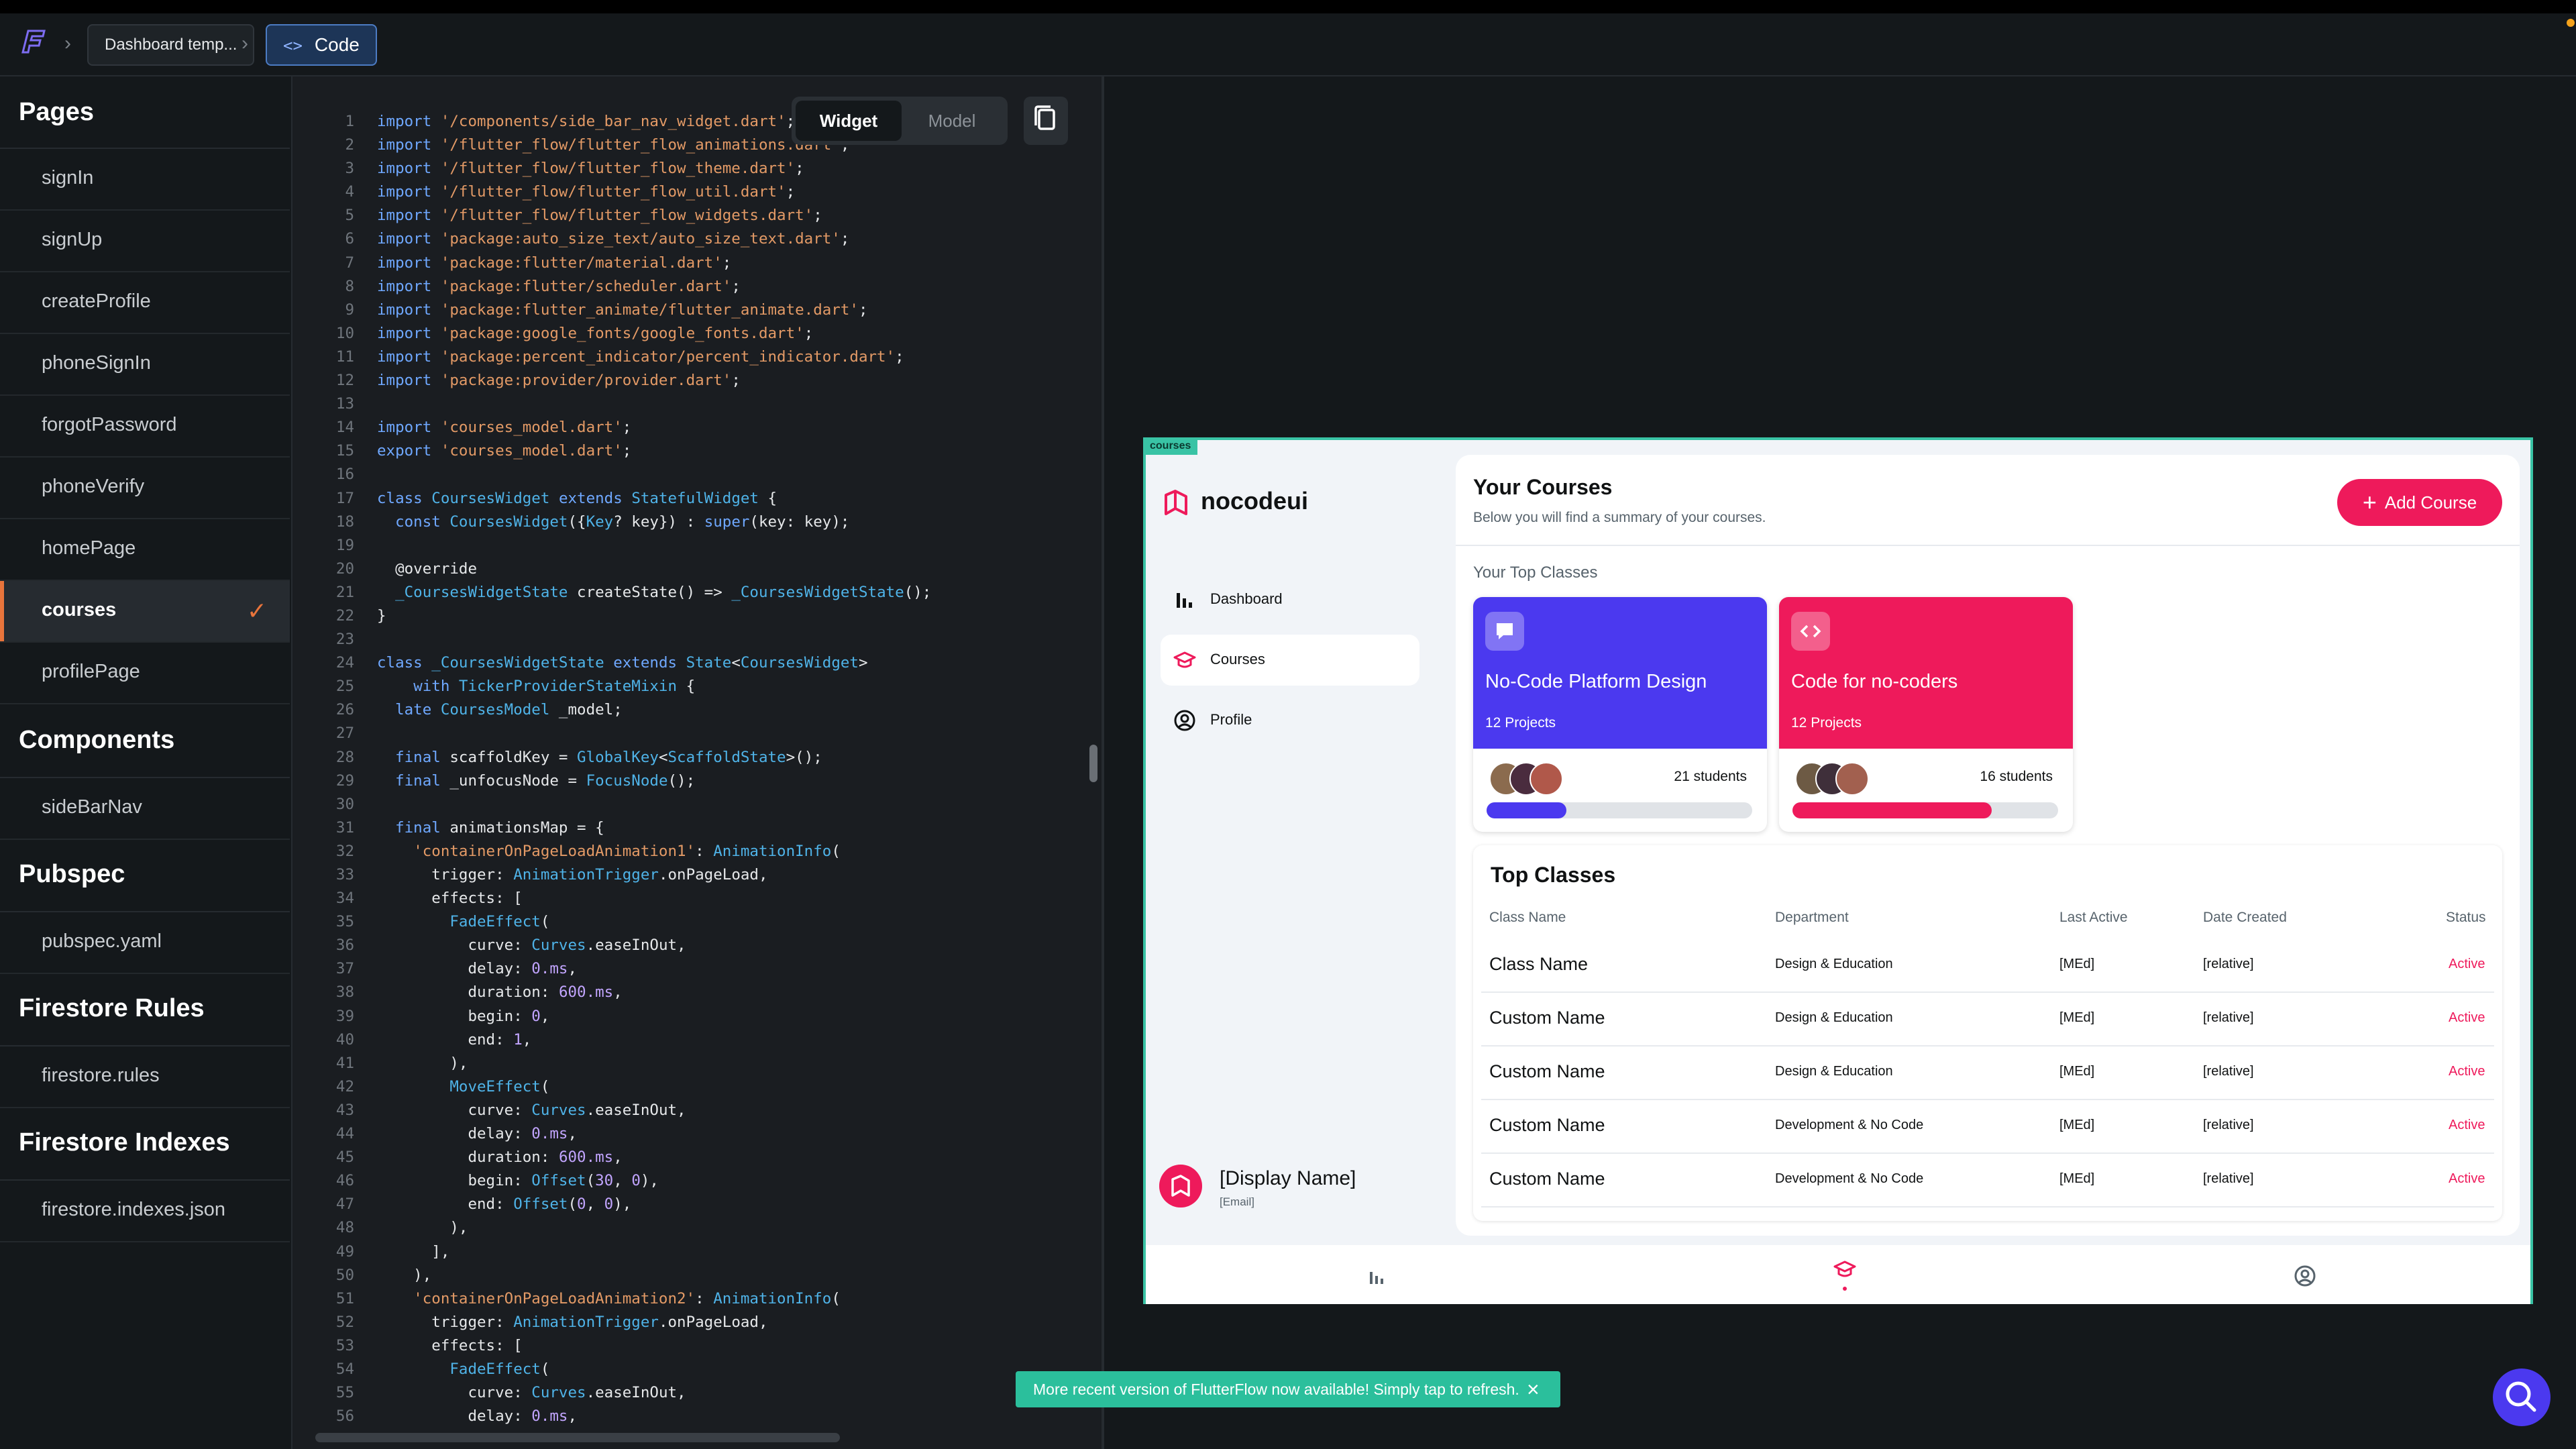  Describe the element at coordinates (1376, 1276) in the screenshot. I see `bar-chart-icon` at that location.